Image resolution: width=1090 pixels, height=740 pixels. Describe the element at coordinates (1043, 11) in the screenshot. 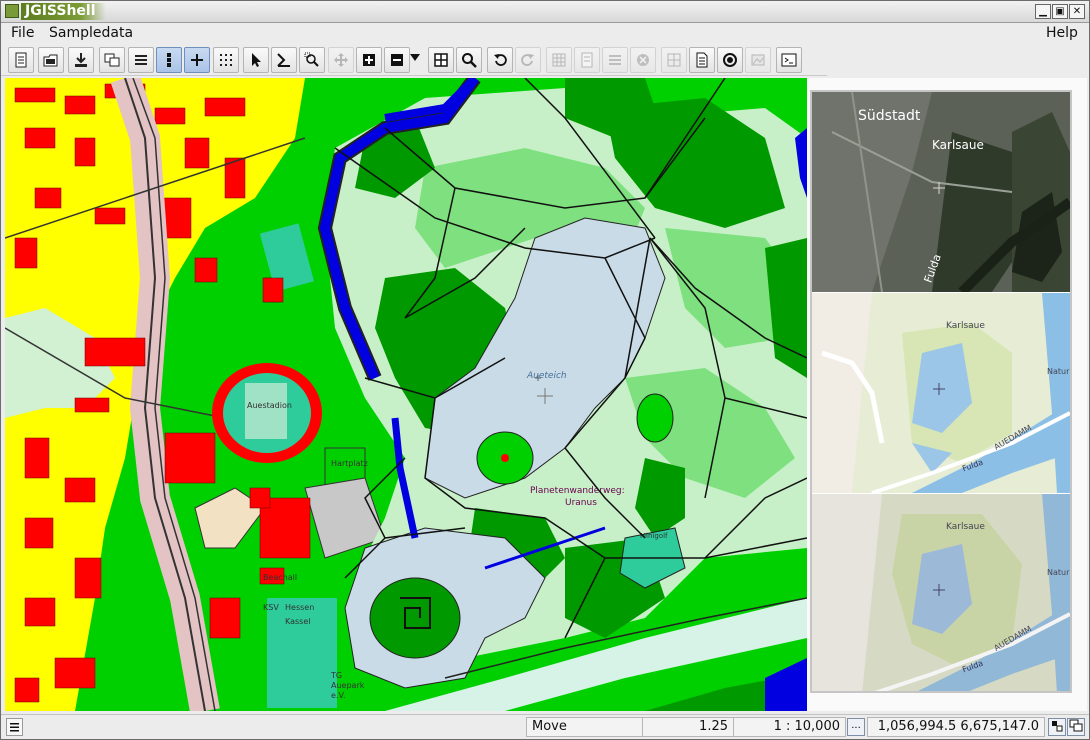

I see `minimize-button: ▁` at that location.